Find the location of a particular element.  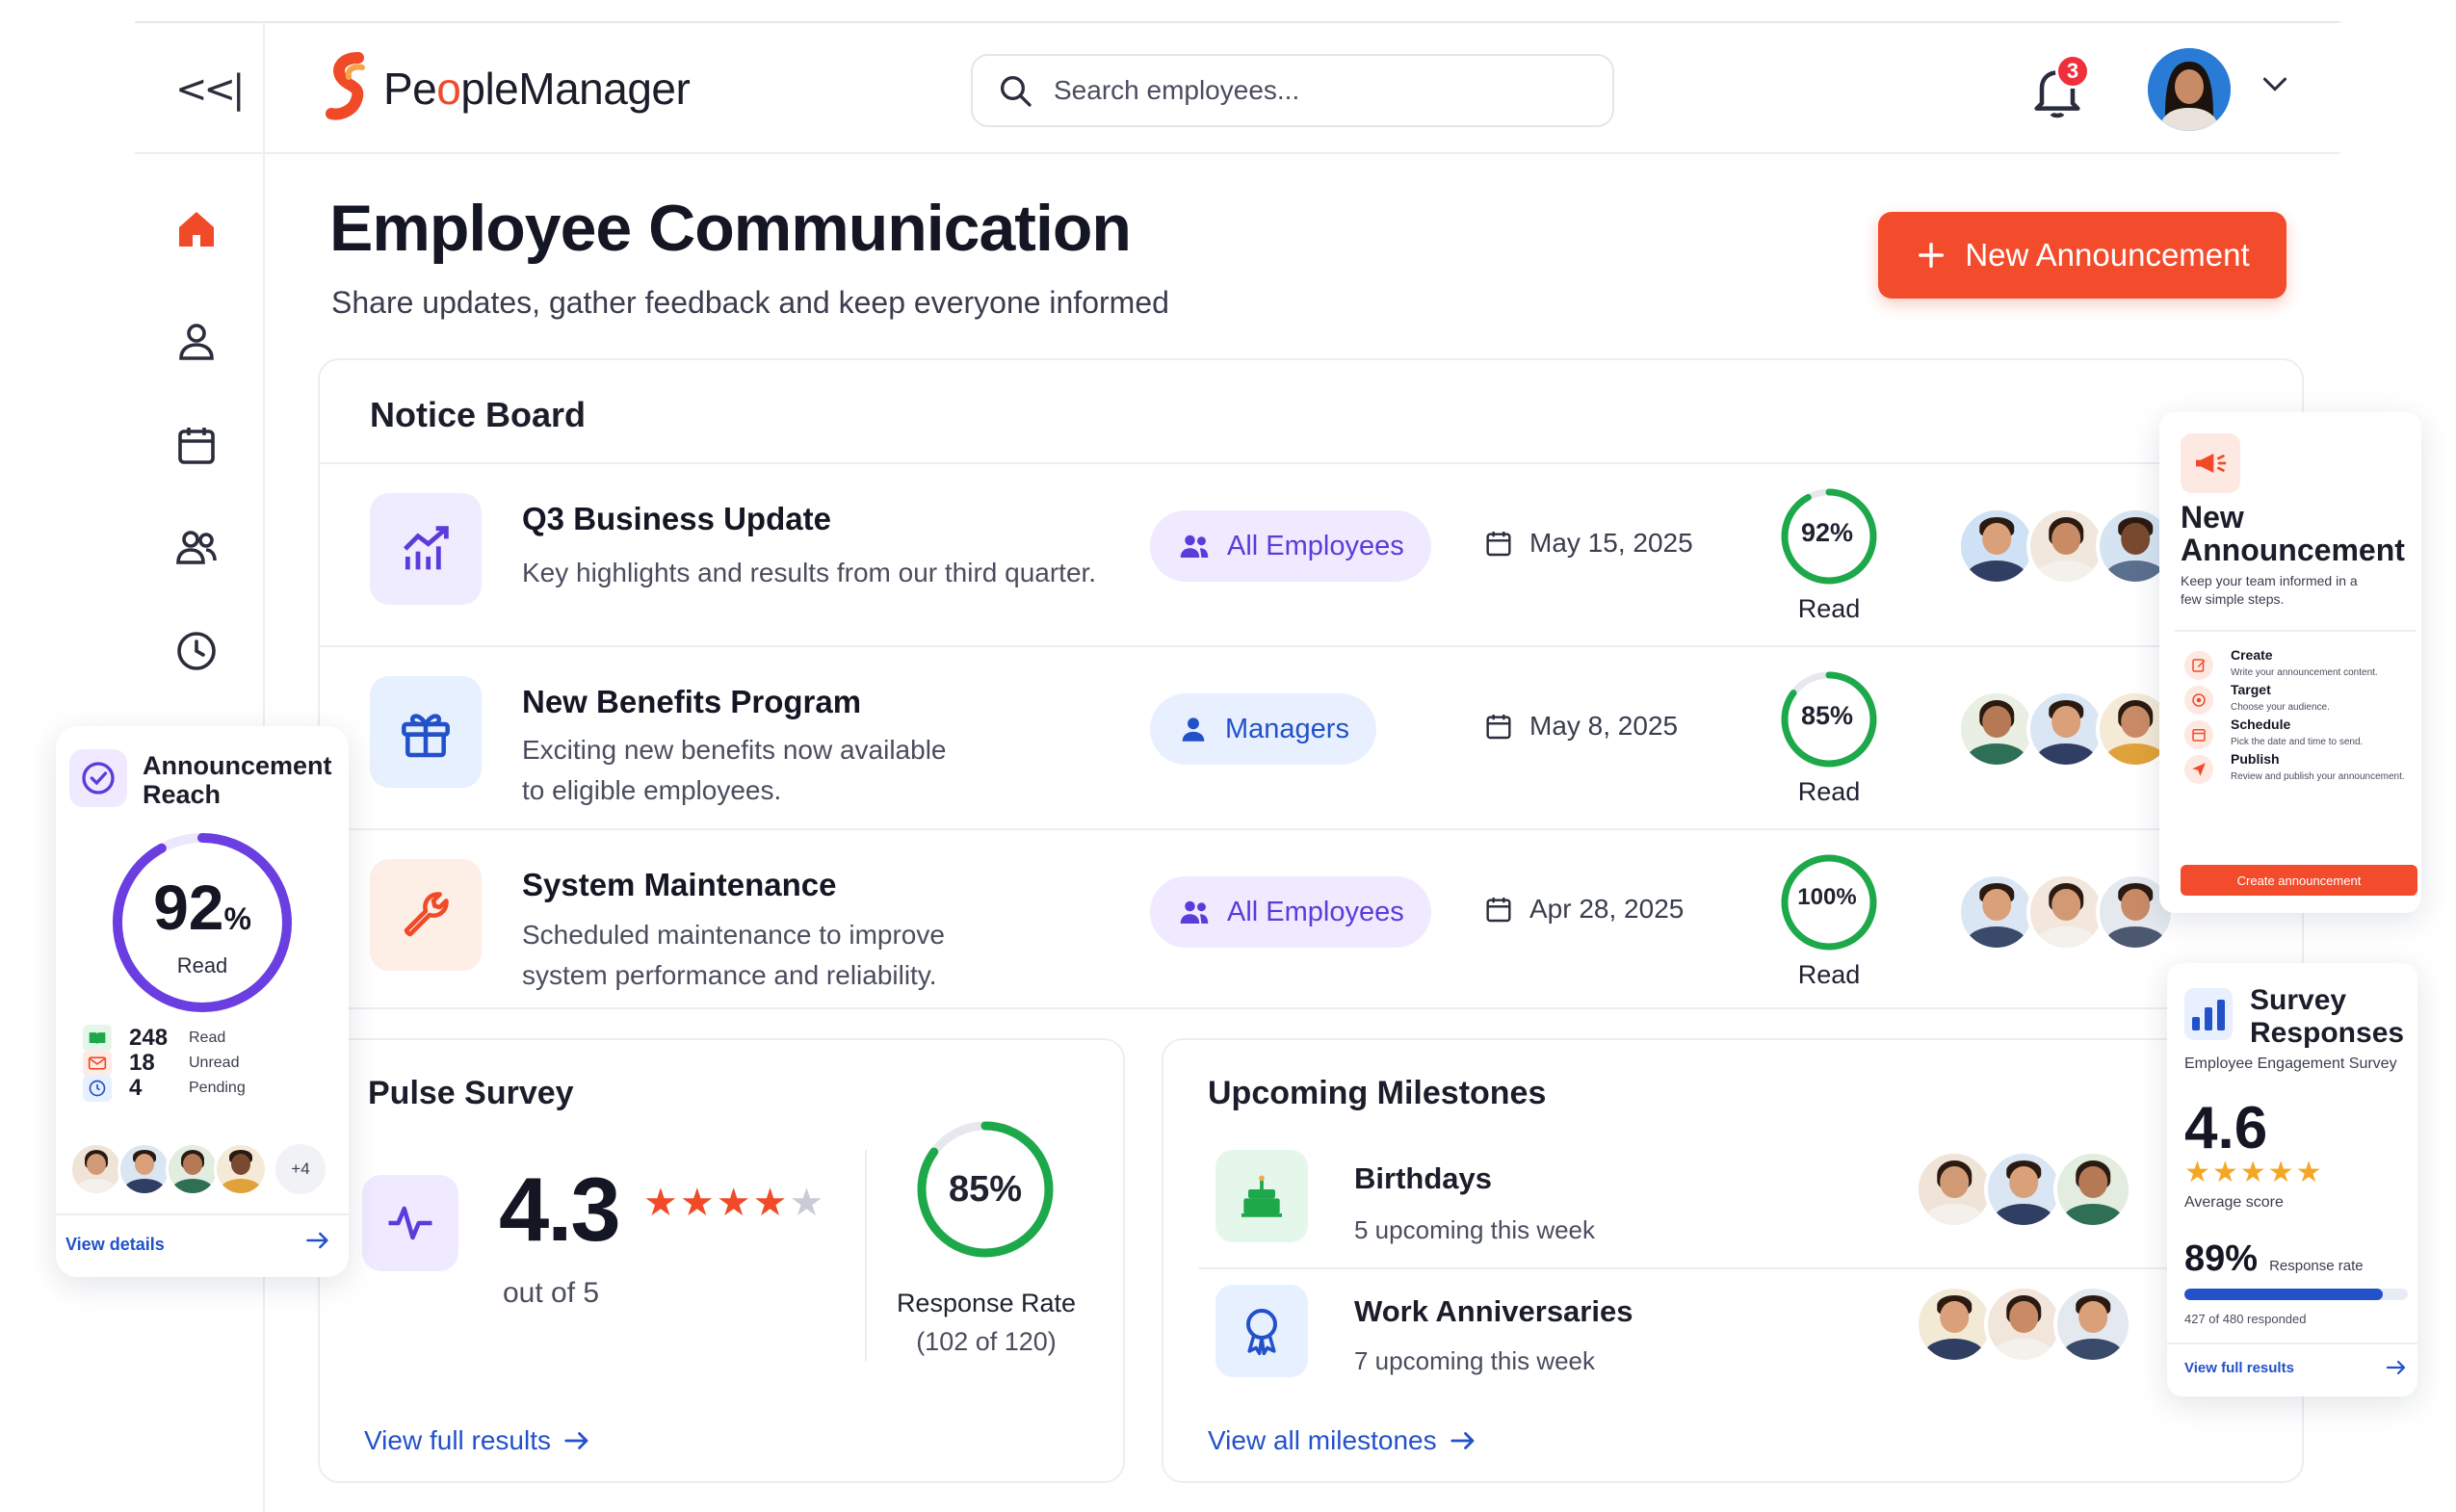

collapse-sidebar-button: <<| is located at coordinates (210, 89).